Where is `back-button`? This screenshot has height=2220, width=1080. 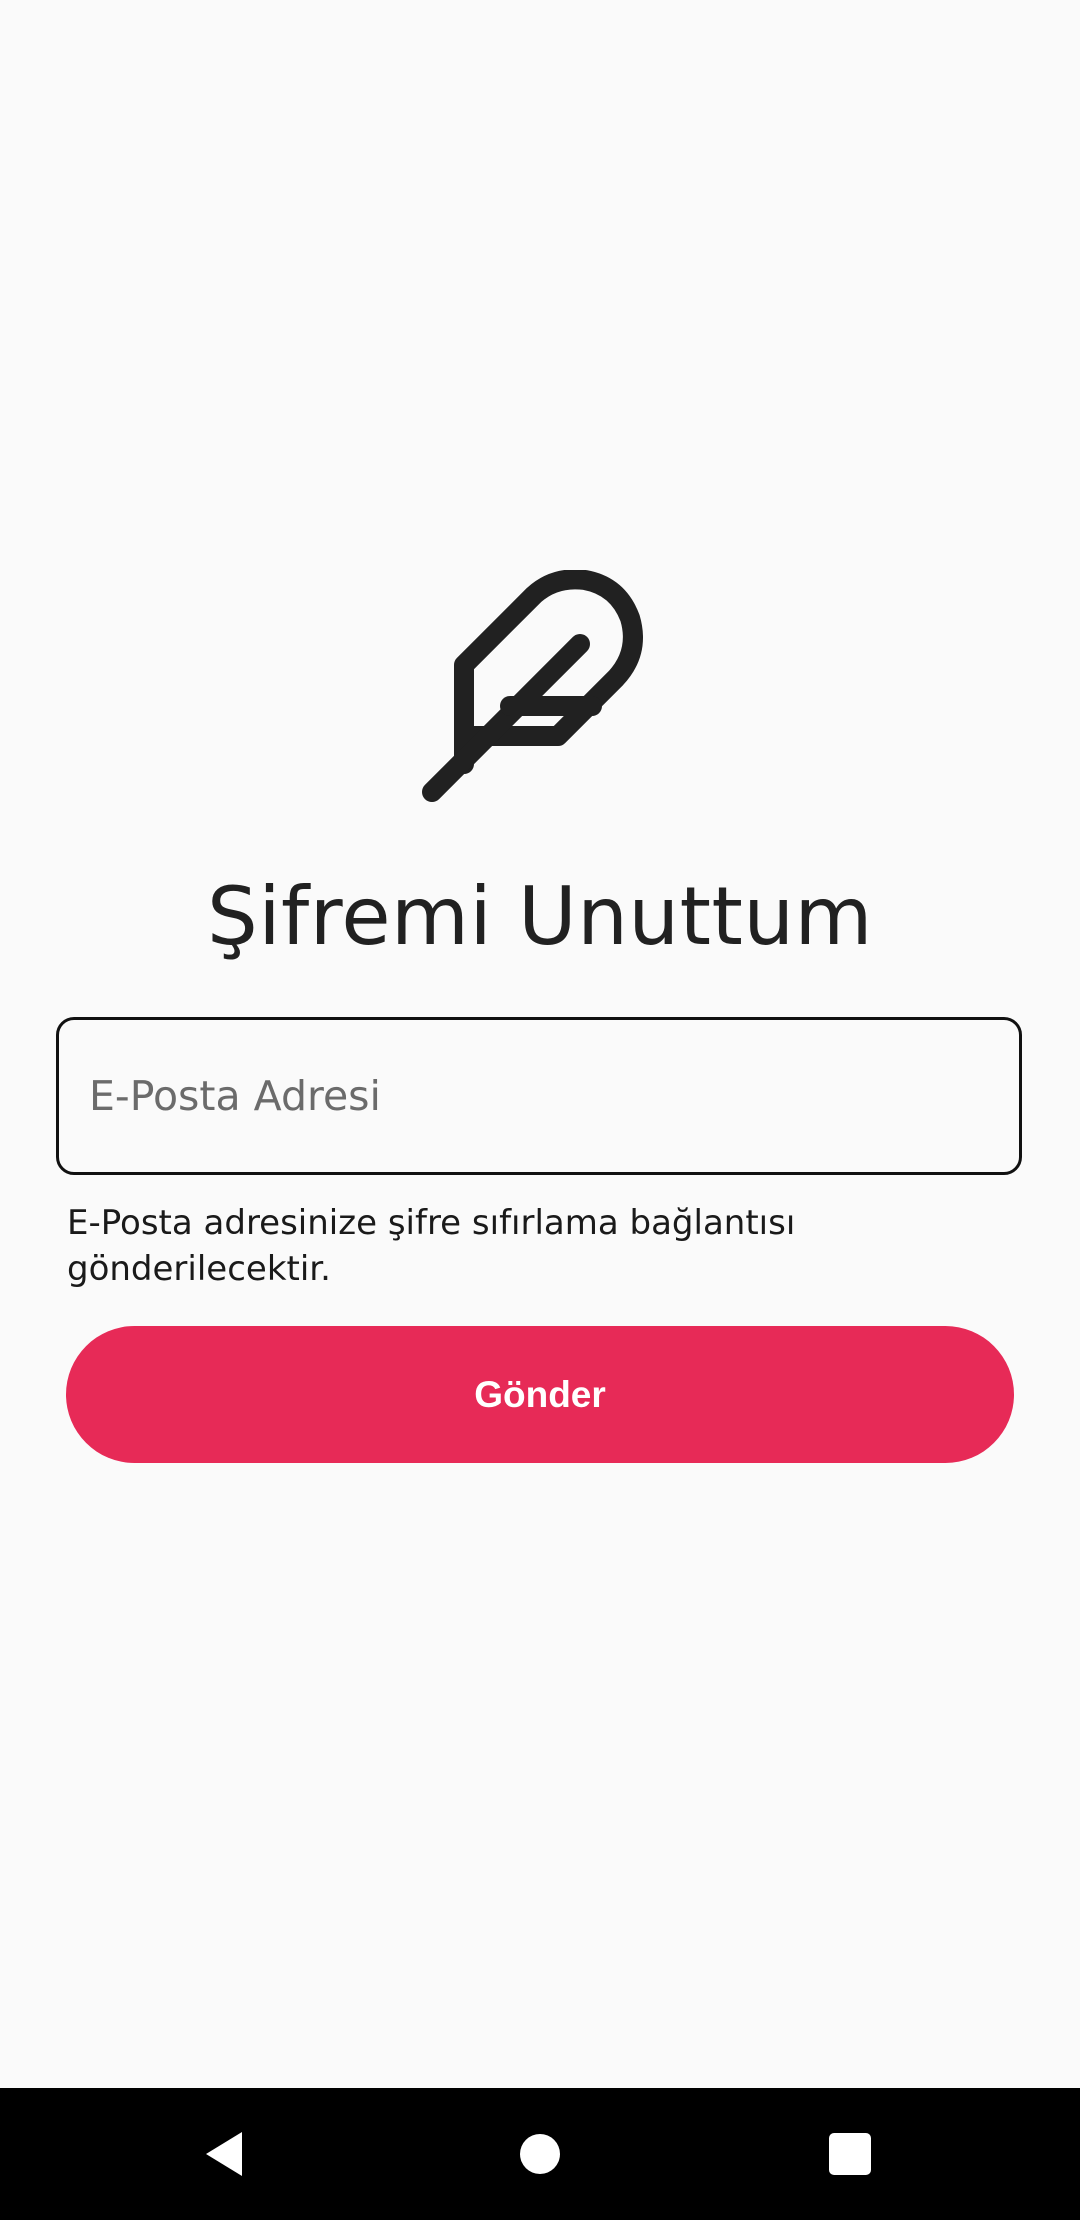 back-button is located at coordinates (226, 2154).